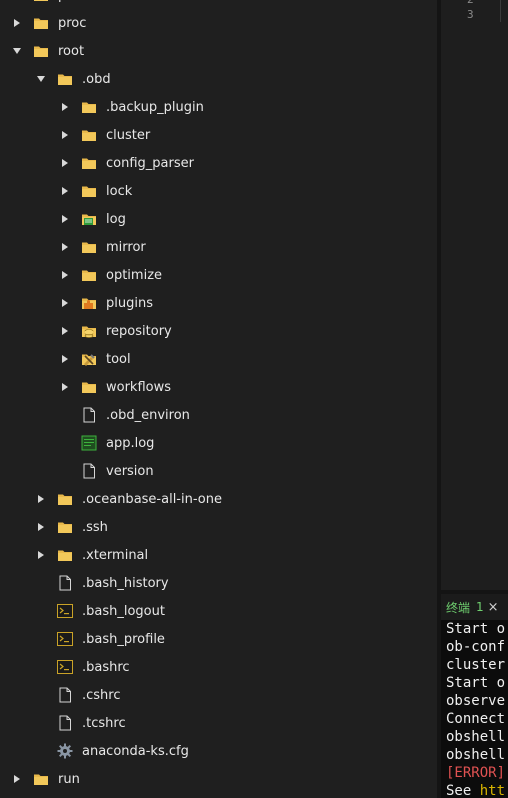 The width and height of the screenshot is (508, 798). I want to click on terminal-tab-number: 1, so click(480, 607).